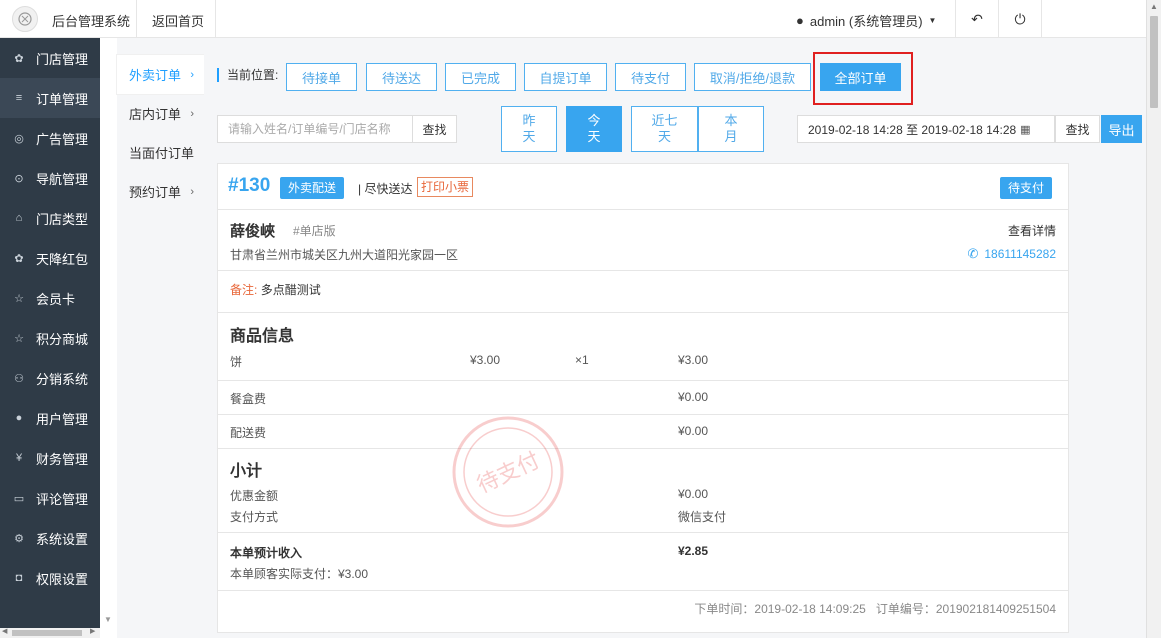 This screenshot has width=1161, height=638. What do you see at coordinates (1153, 319) in the screenshot?
I see `vertical-scrollbar: ▲` at bounding box center [1153, 319].